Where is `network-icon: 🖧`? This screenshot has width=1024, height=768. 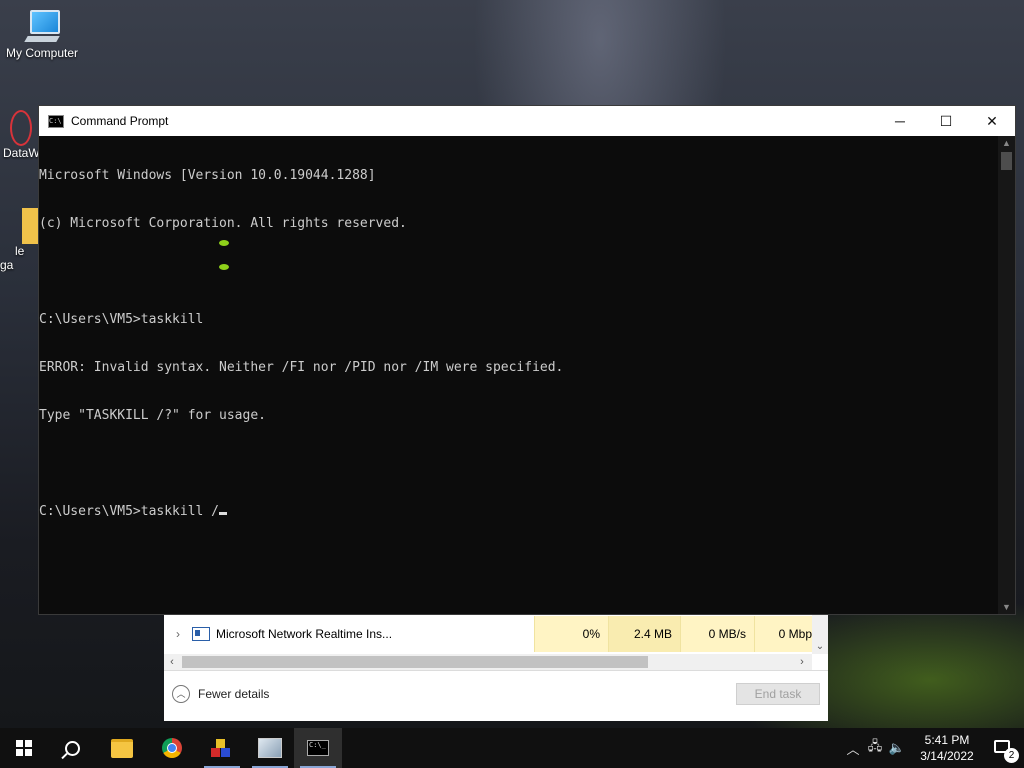 network-icon: 🖧 is located at coordinates (875, 748).